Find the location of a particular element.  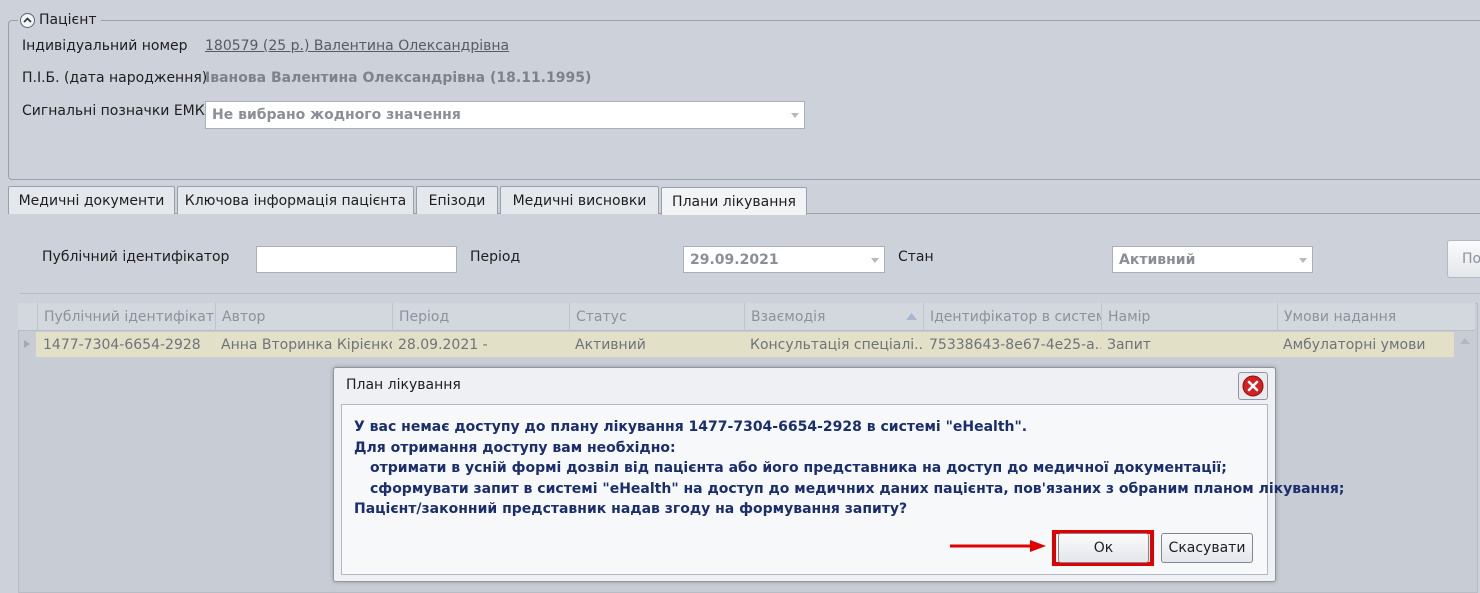

patient-group-header: Пацієнт is located at coordinates (59, 20).